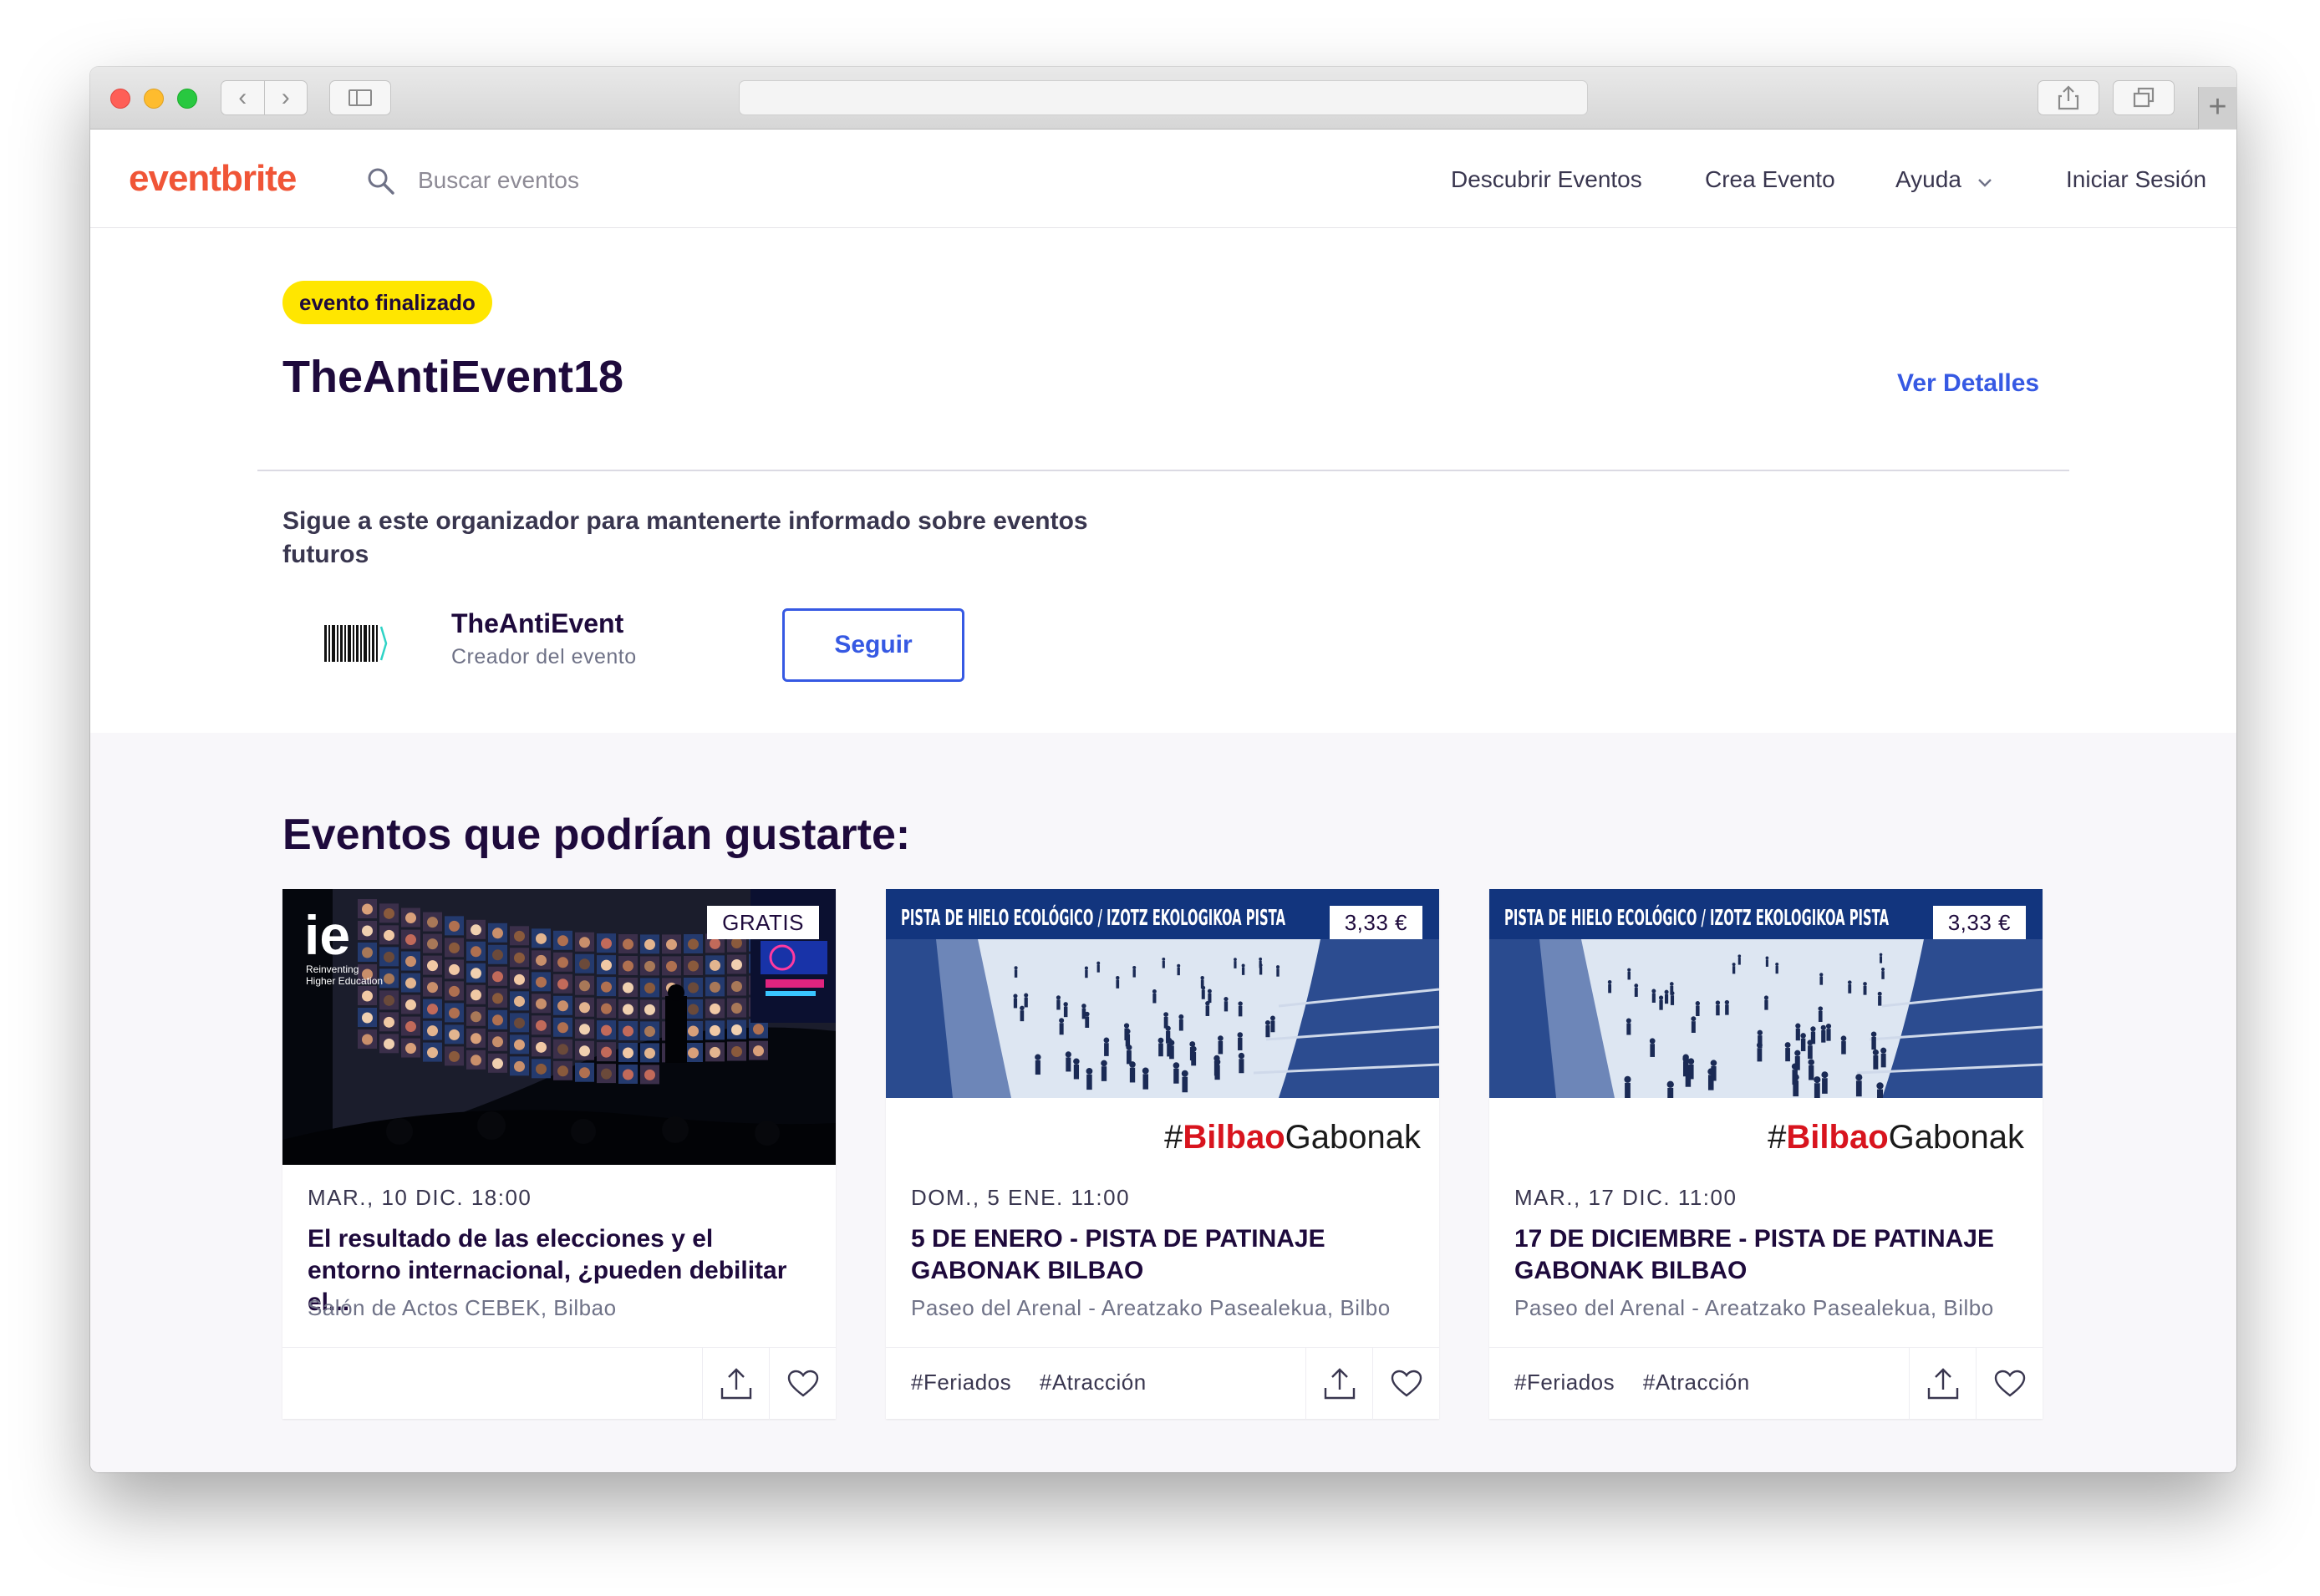 Image resolution: width=2320 pixels, height=1596 pixels. Describe the element at coordinates (559, 1383) in the screenshot. I see `event-card-footer` at that location.